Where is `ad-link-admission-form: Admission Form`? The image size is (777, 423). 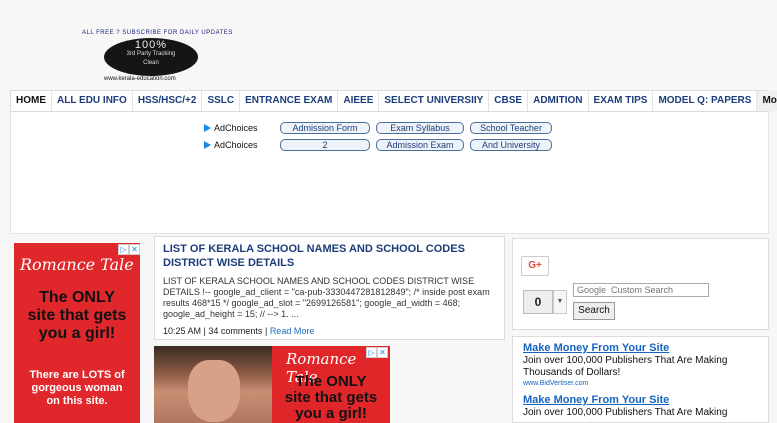 ad-link-admission-form: Admission Form is located at coordinates (325, 128).